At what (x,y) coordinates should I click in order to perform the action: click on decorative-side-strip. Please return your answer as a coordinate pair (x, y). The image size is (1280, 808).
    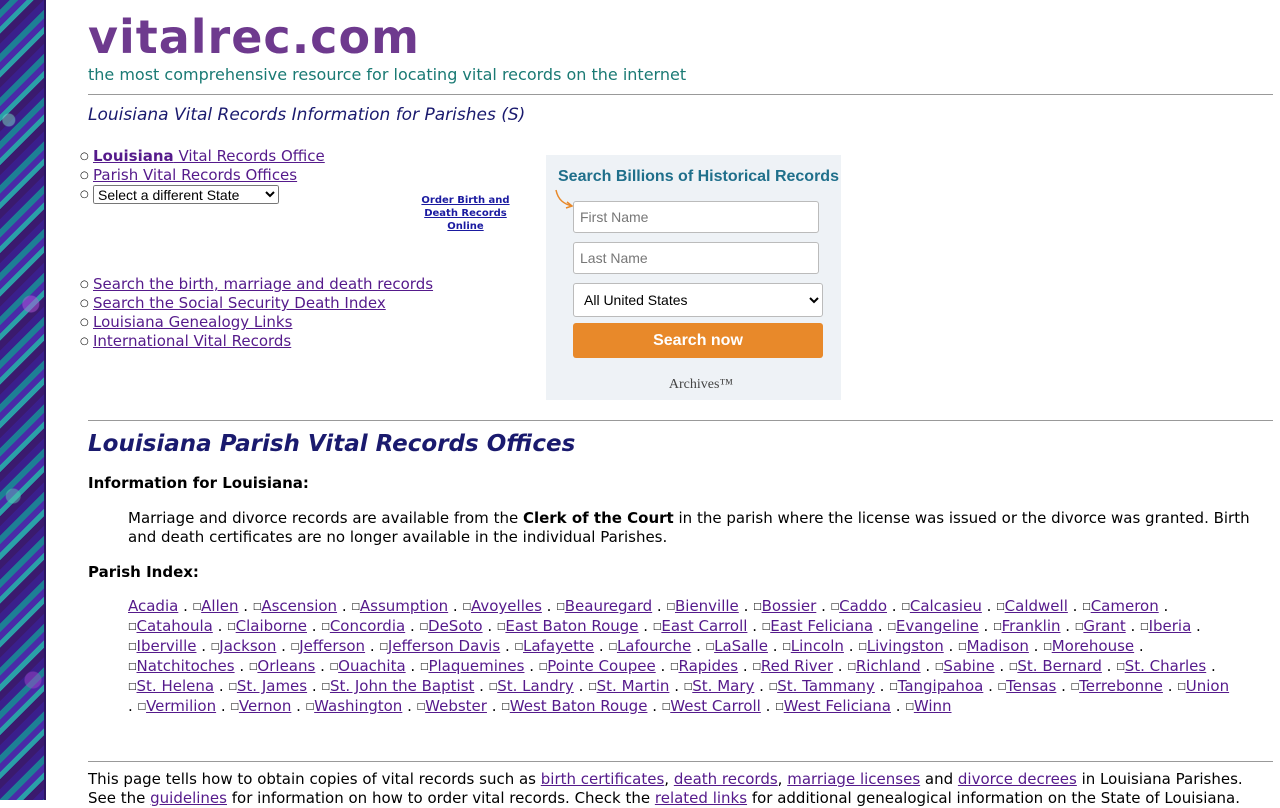
    Looking at the image, I should click on (23, 400).